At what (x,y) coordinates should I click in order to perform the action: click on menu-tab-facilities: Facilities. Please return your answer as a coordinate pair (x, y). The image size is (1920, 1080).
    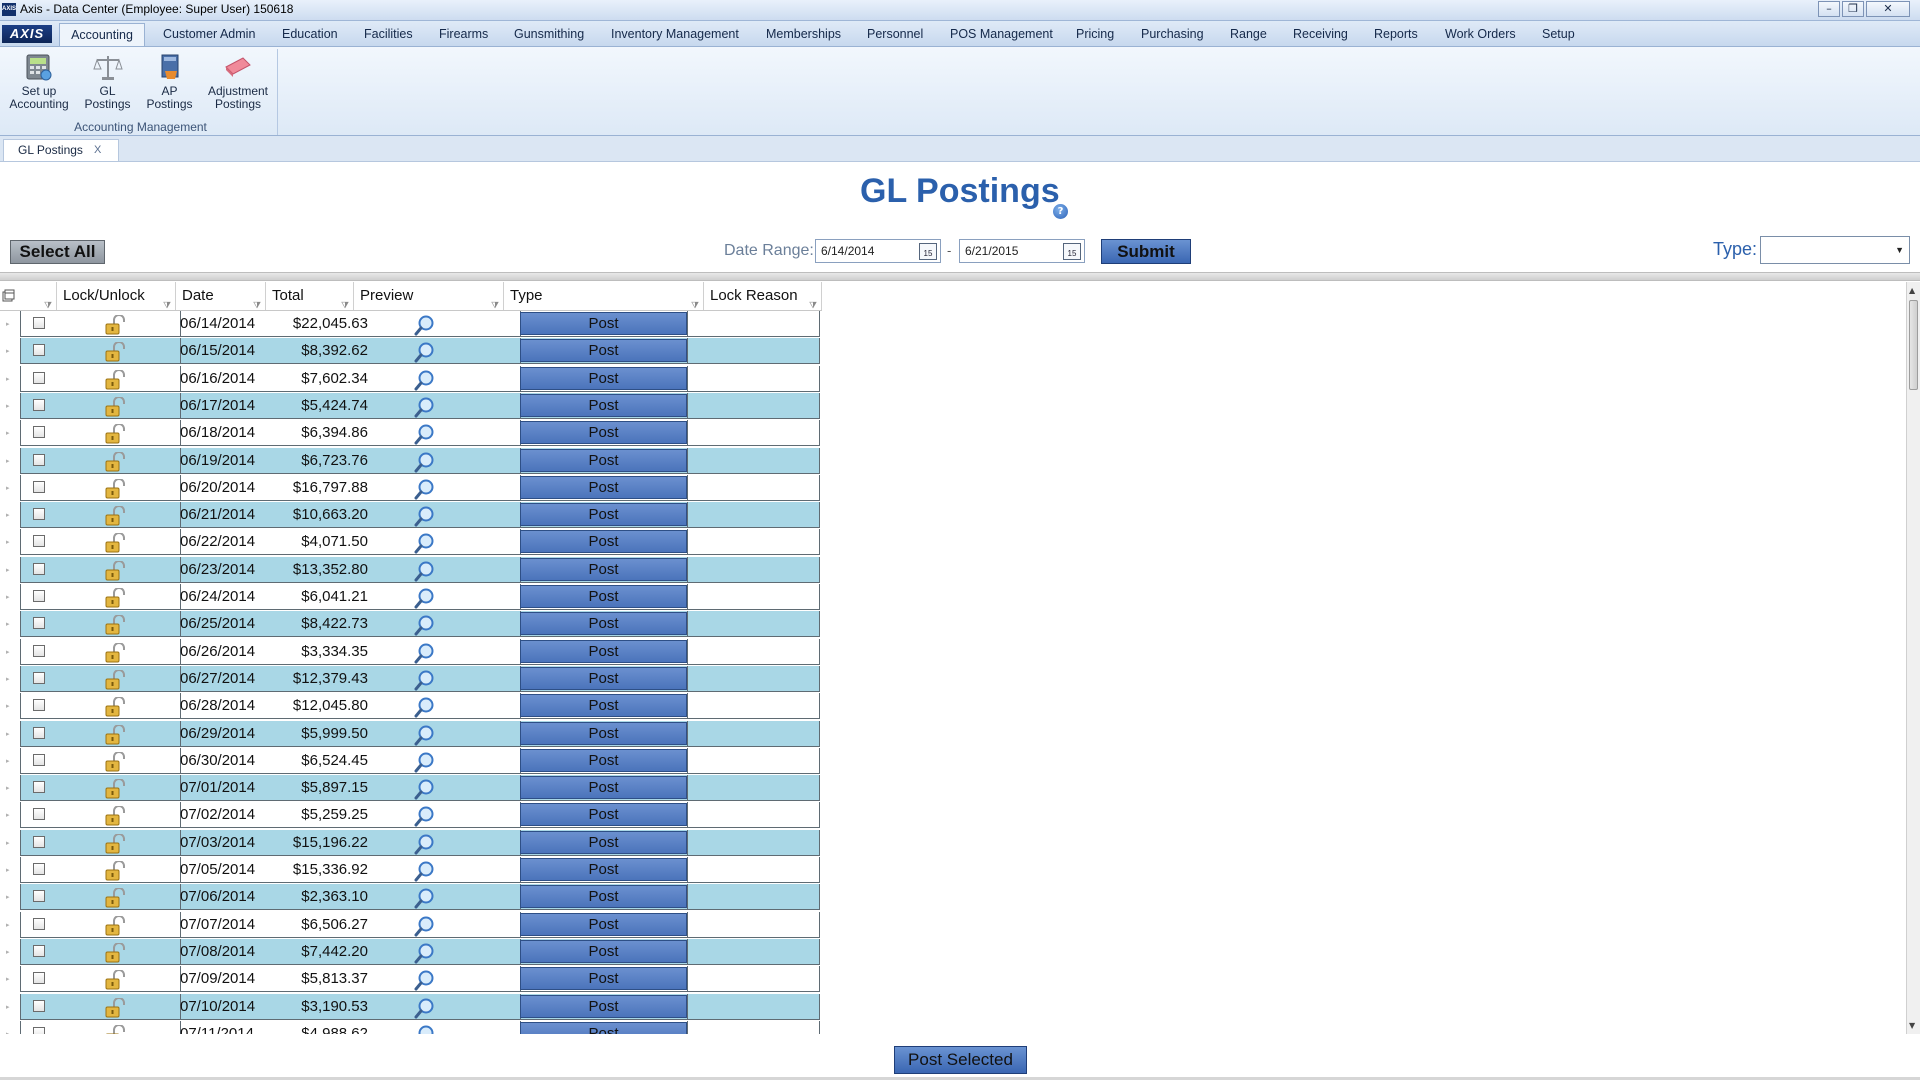
    Looking at the image, I should click on (388, 34).